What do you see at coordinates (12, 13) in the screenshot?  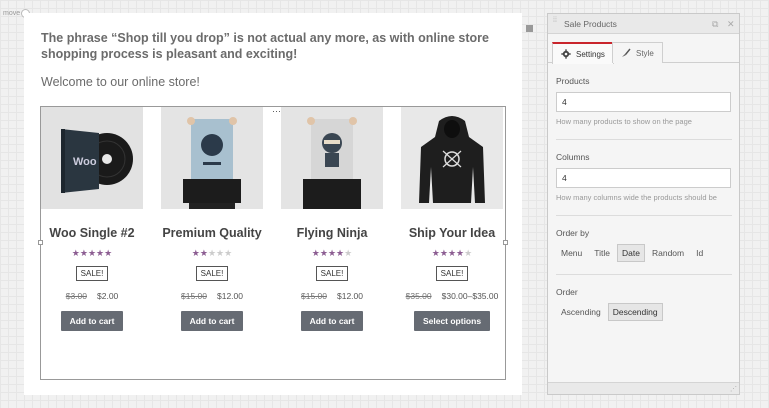 I see `move-label: move` at bounding box center [12, 13].